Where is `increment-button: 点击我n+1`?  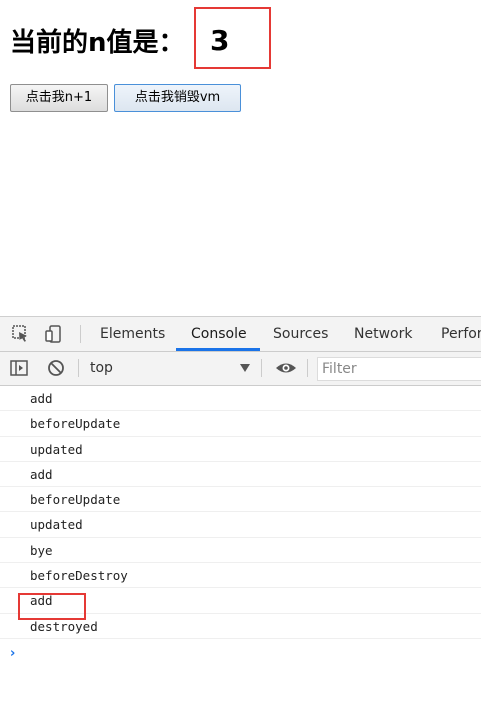
increment-button: 点击我n+1 is located at coordinates (59, 98).